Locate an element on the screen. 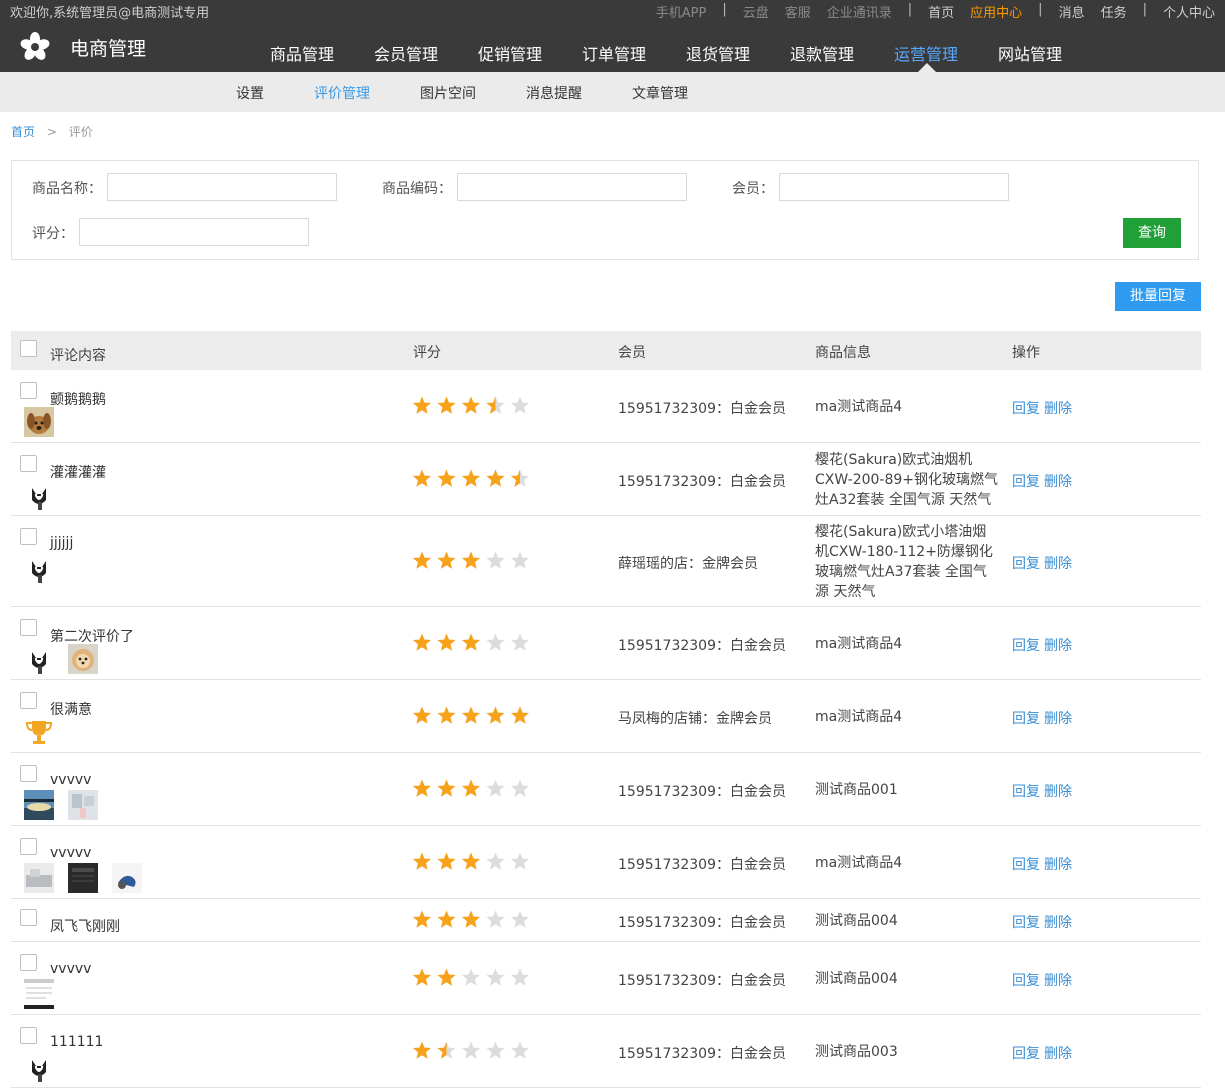 Image resolution: width=1225 pixels, height=1091 pixels. table-header: 评论内容 评分 会员 商品信息 操作 is located at coordinates (606, 350).